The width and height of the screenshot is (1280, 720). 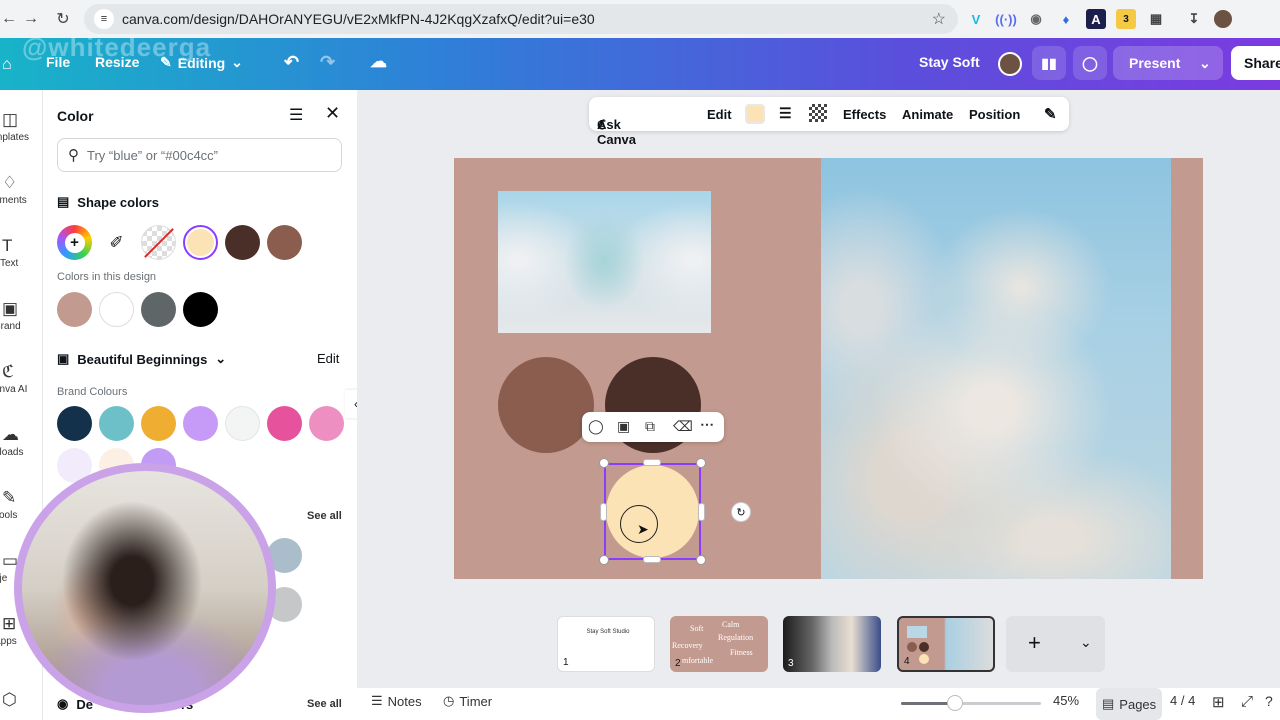 I want to click on bottom-bar: ☰ Notes ◷ Timer 45% ▤ Pages 4 / 4 ⊞ ⤢ ?, so click(x=818, y=704).